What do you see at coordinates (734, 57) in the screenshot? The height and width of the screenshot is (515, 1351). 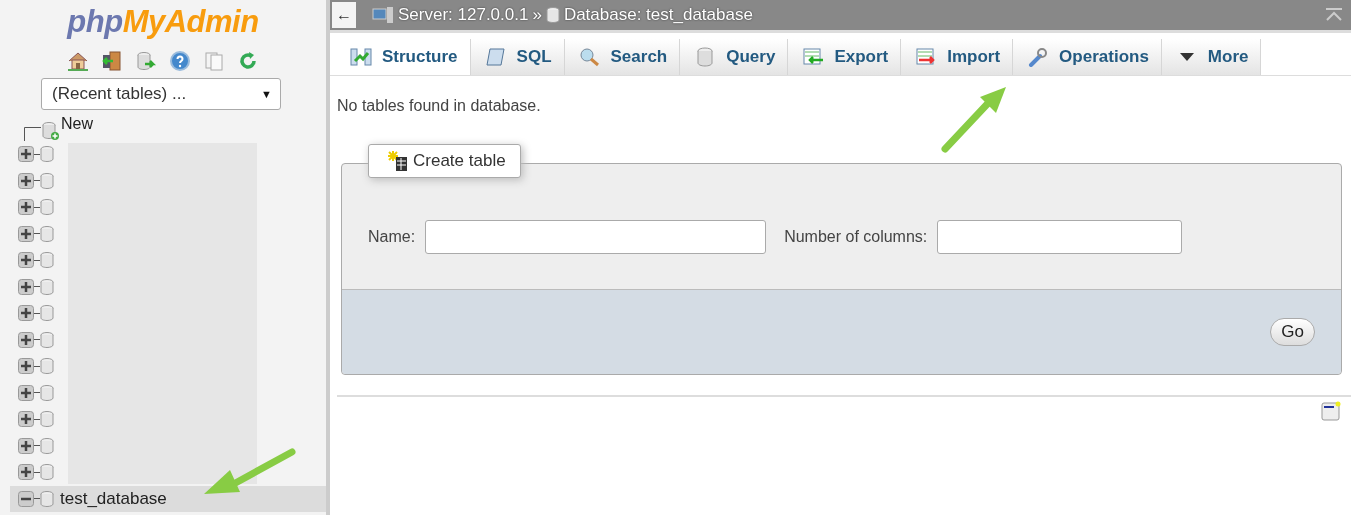 I see `tab: Query` at bounding box center [734, 57].